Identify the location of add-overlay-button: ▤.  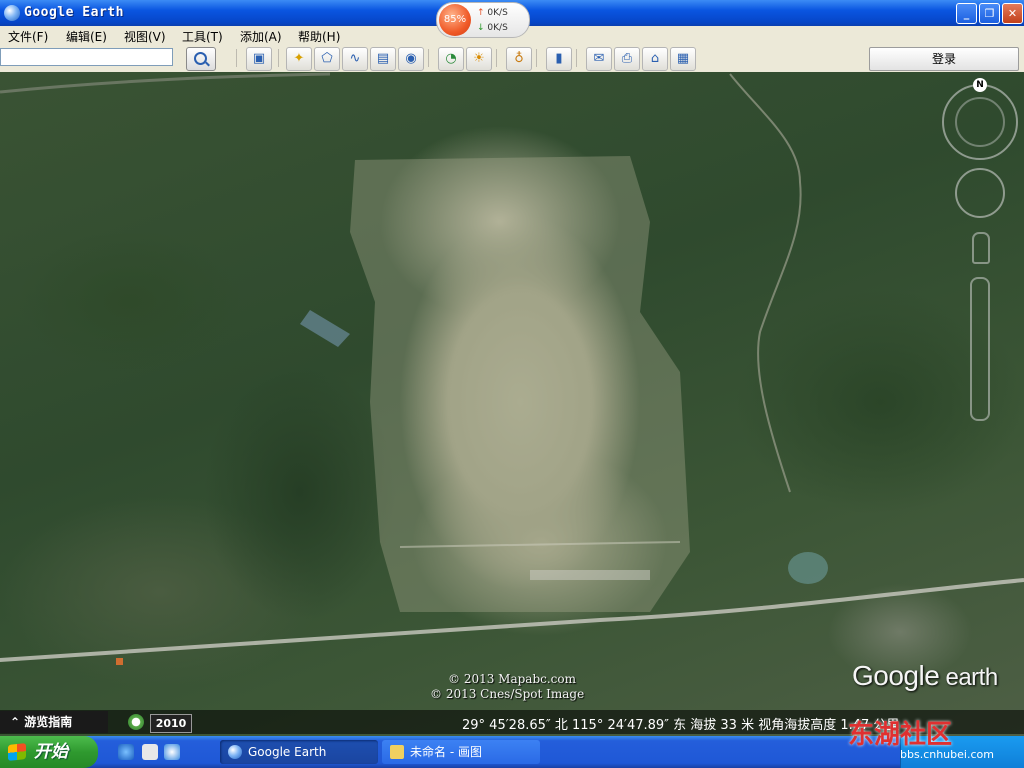
(383, 59).